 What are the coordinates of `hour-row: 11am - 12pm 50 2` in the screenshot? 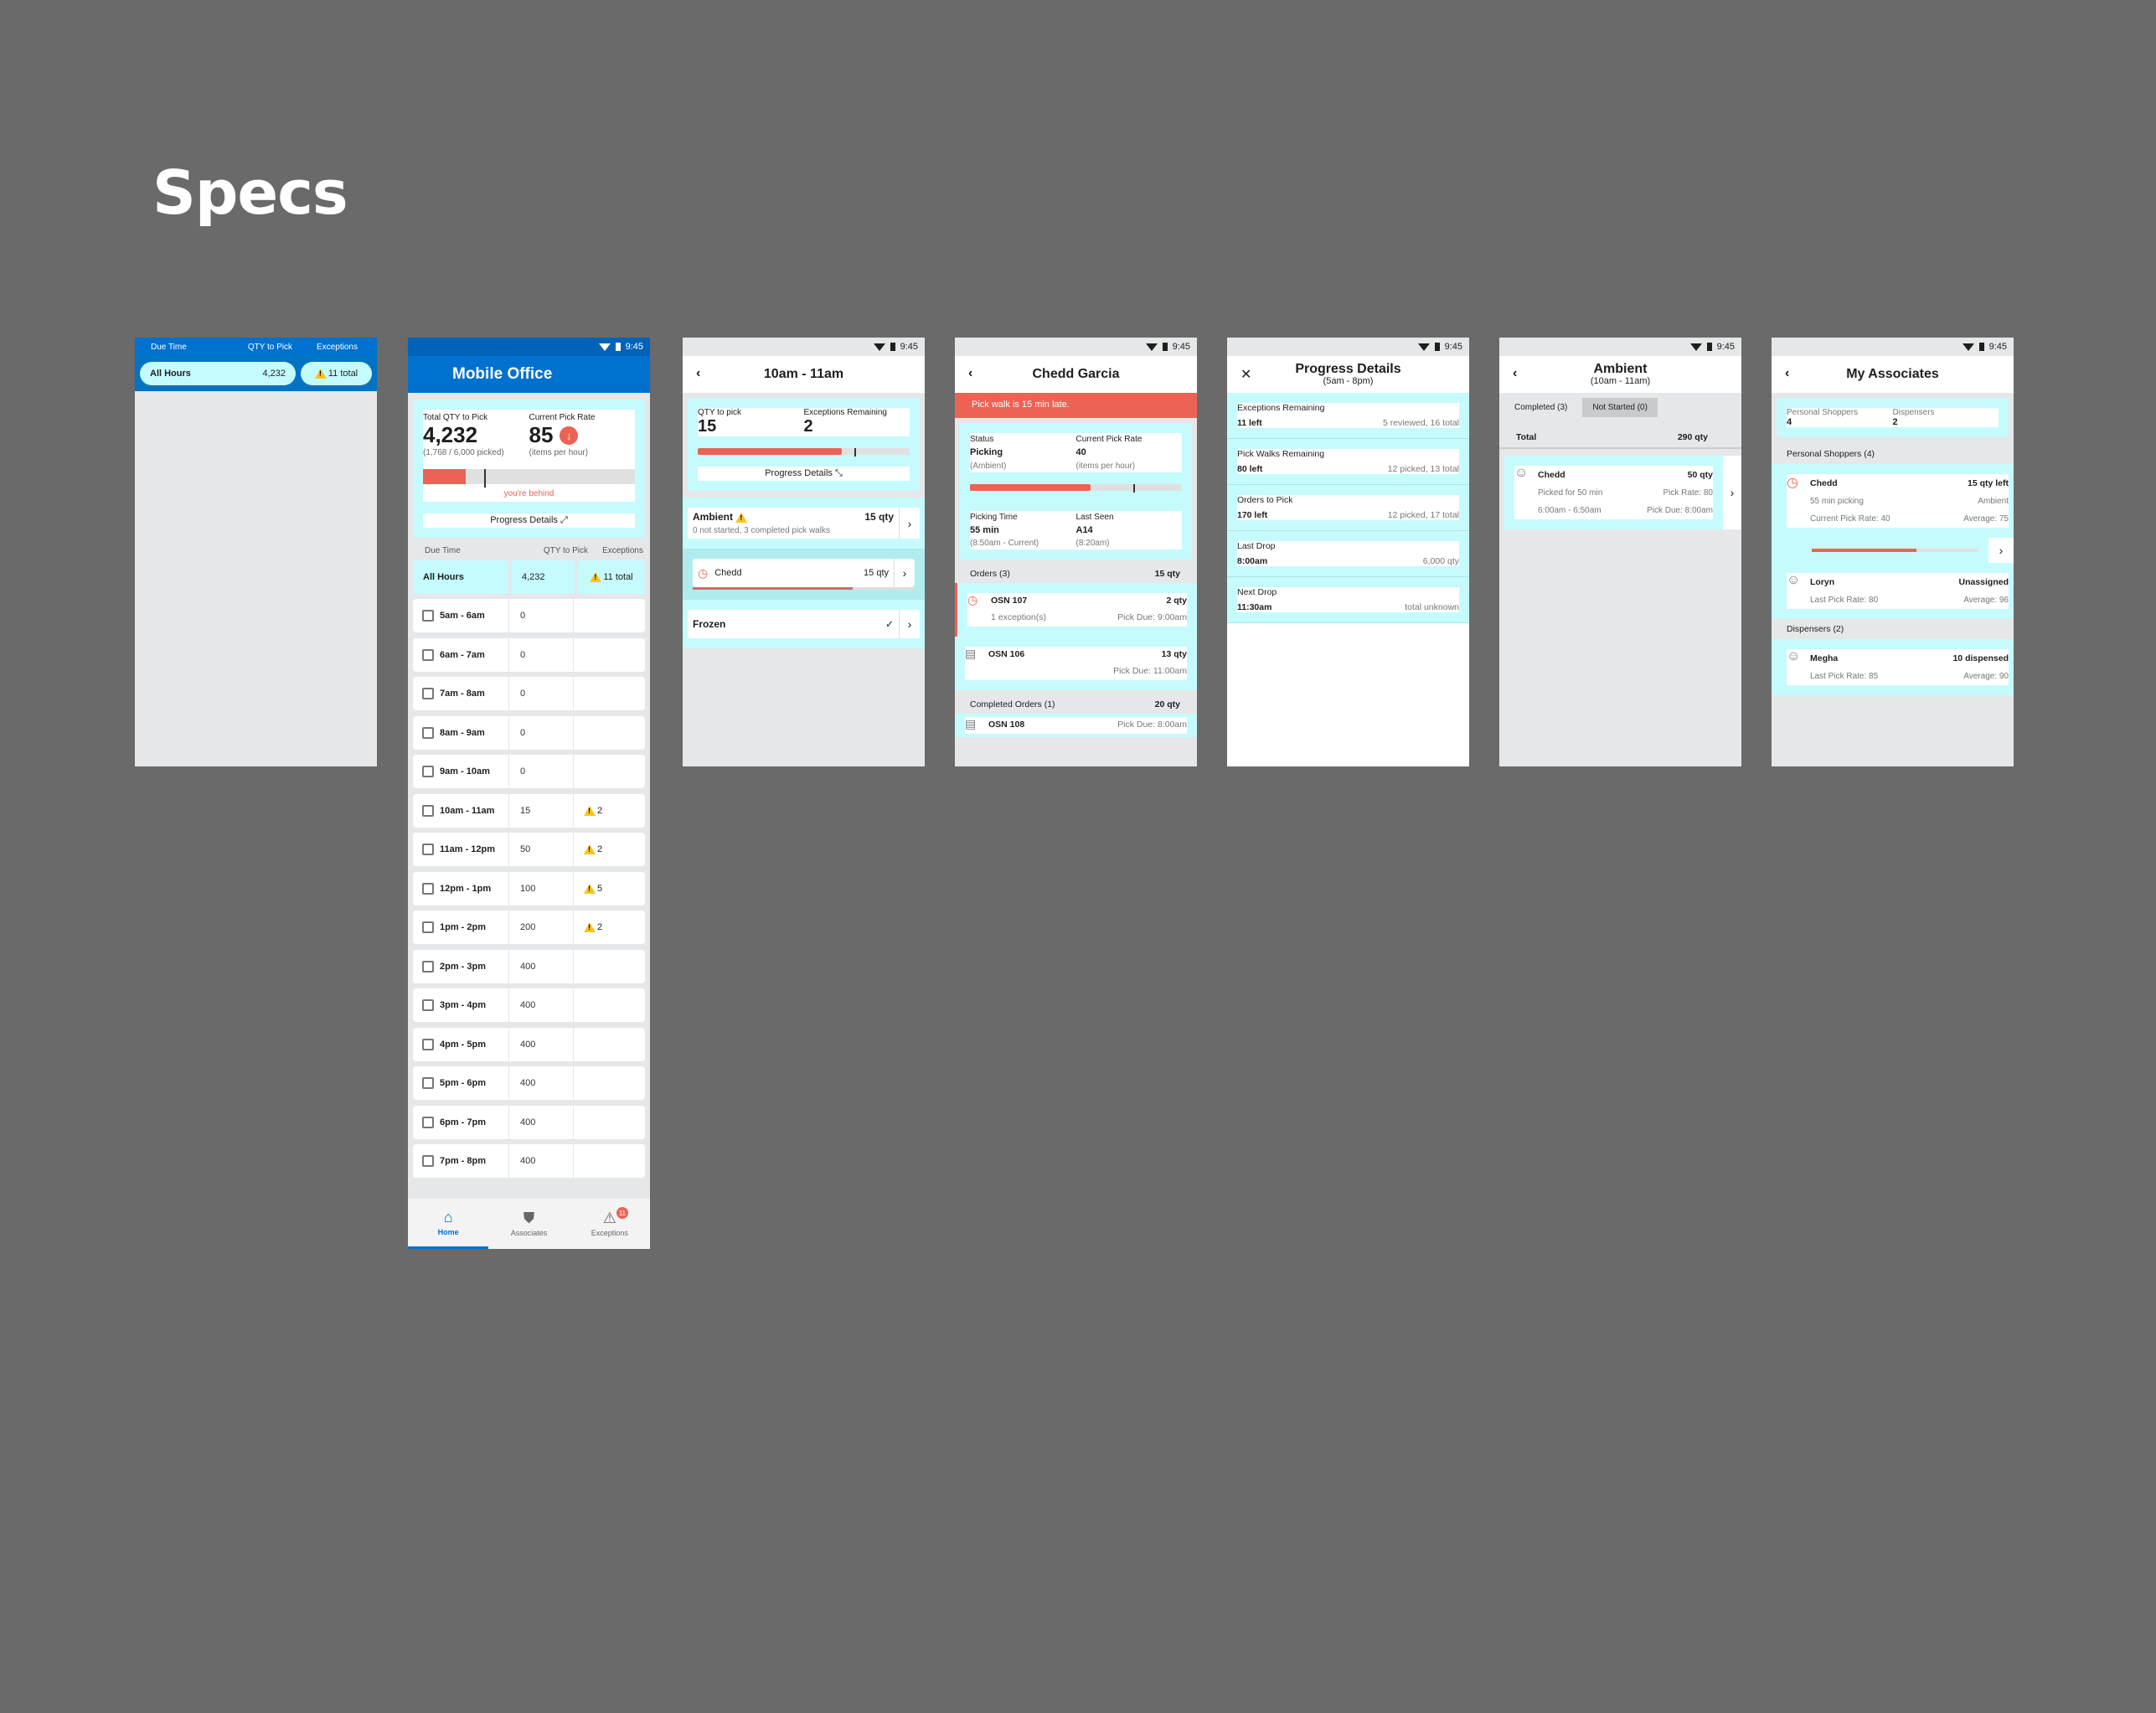 It's located at (529, 849).